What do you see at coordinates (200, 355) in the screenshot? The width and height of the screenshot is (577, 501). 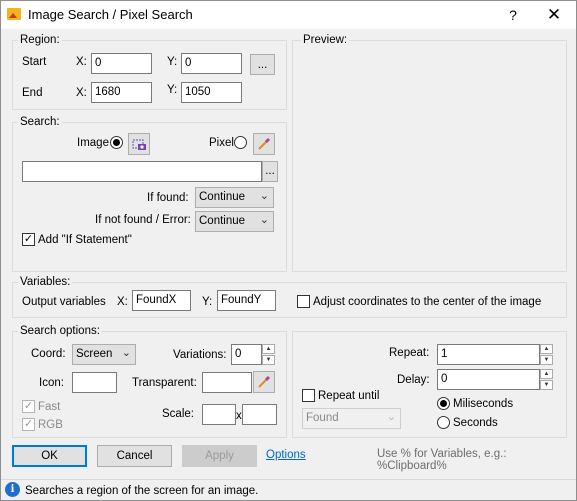 I see `variations-label: Variations:` at bounding box center [200, 355].